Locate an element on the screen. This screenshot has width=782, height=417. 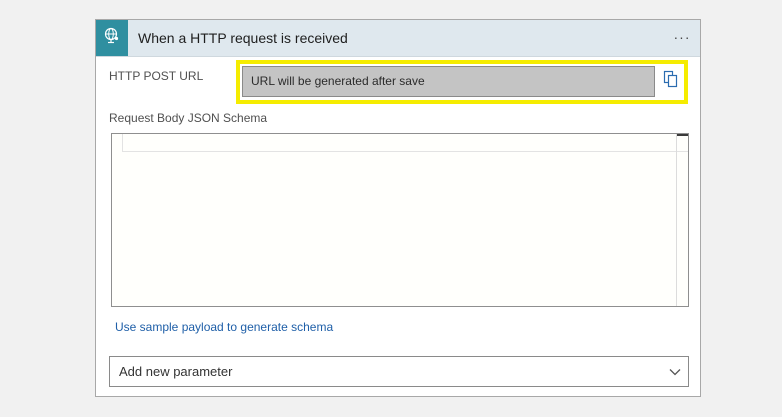
schema-label: Request Body JSON Schema is located at coordinates (188, 118).